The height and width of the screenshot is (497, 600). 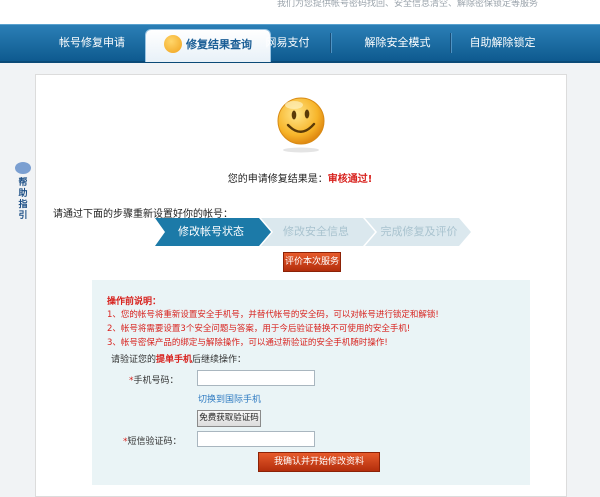 What do you see at coordinates (316, 231) in the screenshot?
I see `step-2-label: 修改安全信息` at bounding box center [316, 231].